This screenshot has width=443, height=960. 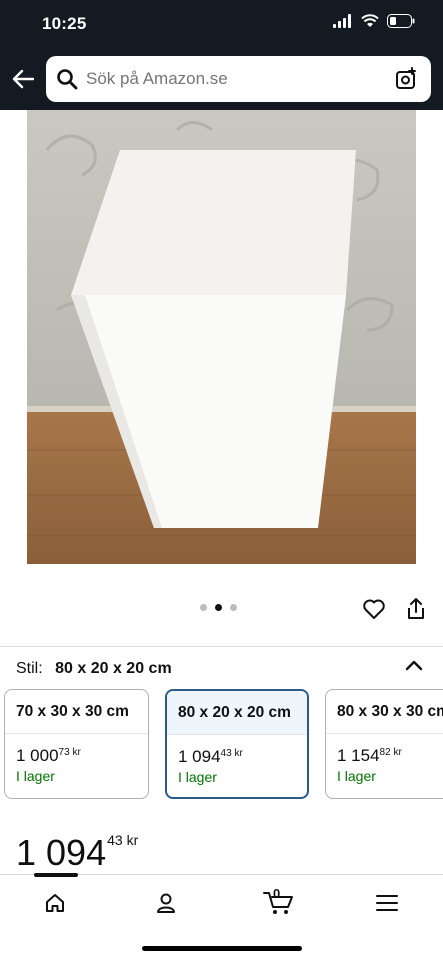 I want to click on option-price: 1 00073 kr, so click(x=48, y=755).